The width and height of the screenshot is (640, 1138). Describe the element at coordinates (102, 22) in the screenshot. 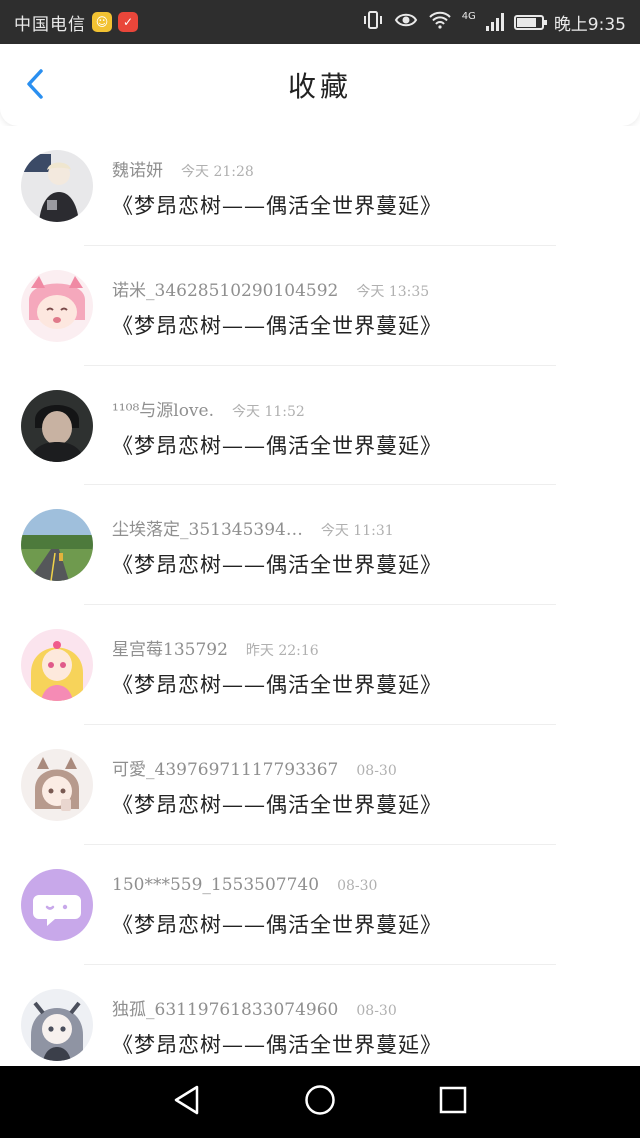

I see `notification-app-icon: ☺` at that location.